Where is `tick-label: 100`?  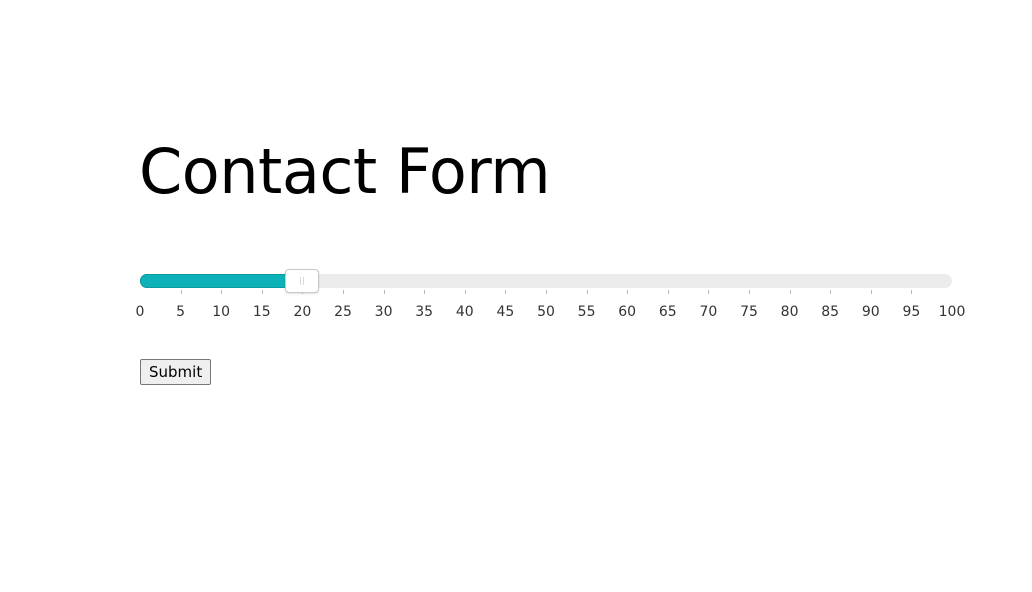 tick-label: 100 is located at coordinates (952, 312).